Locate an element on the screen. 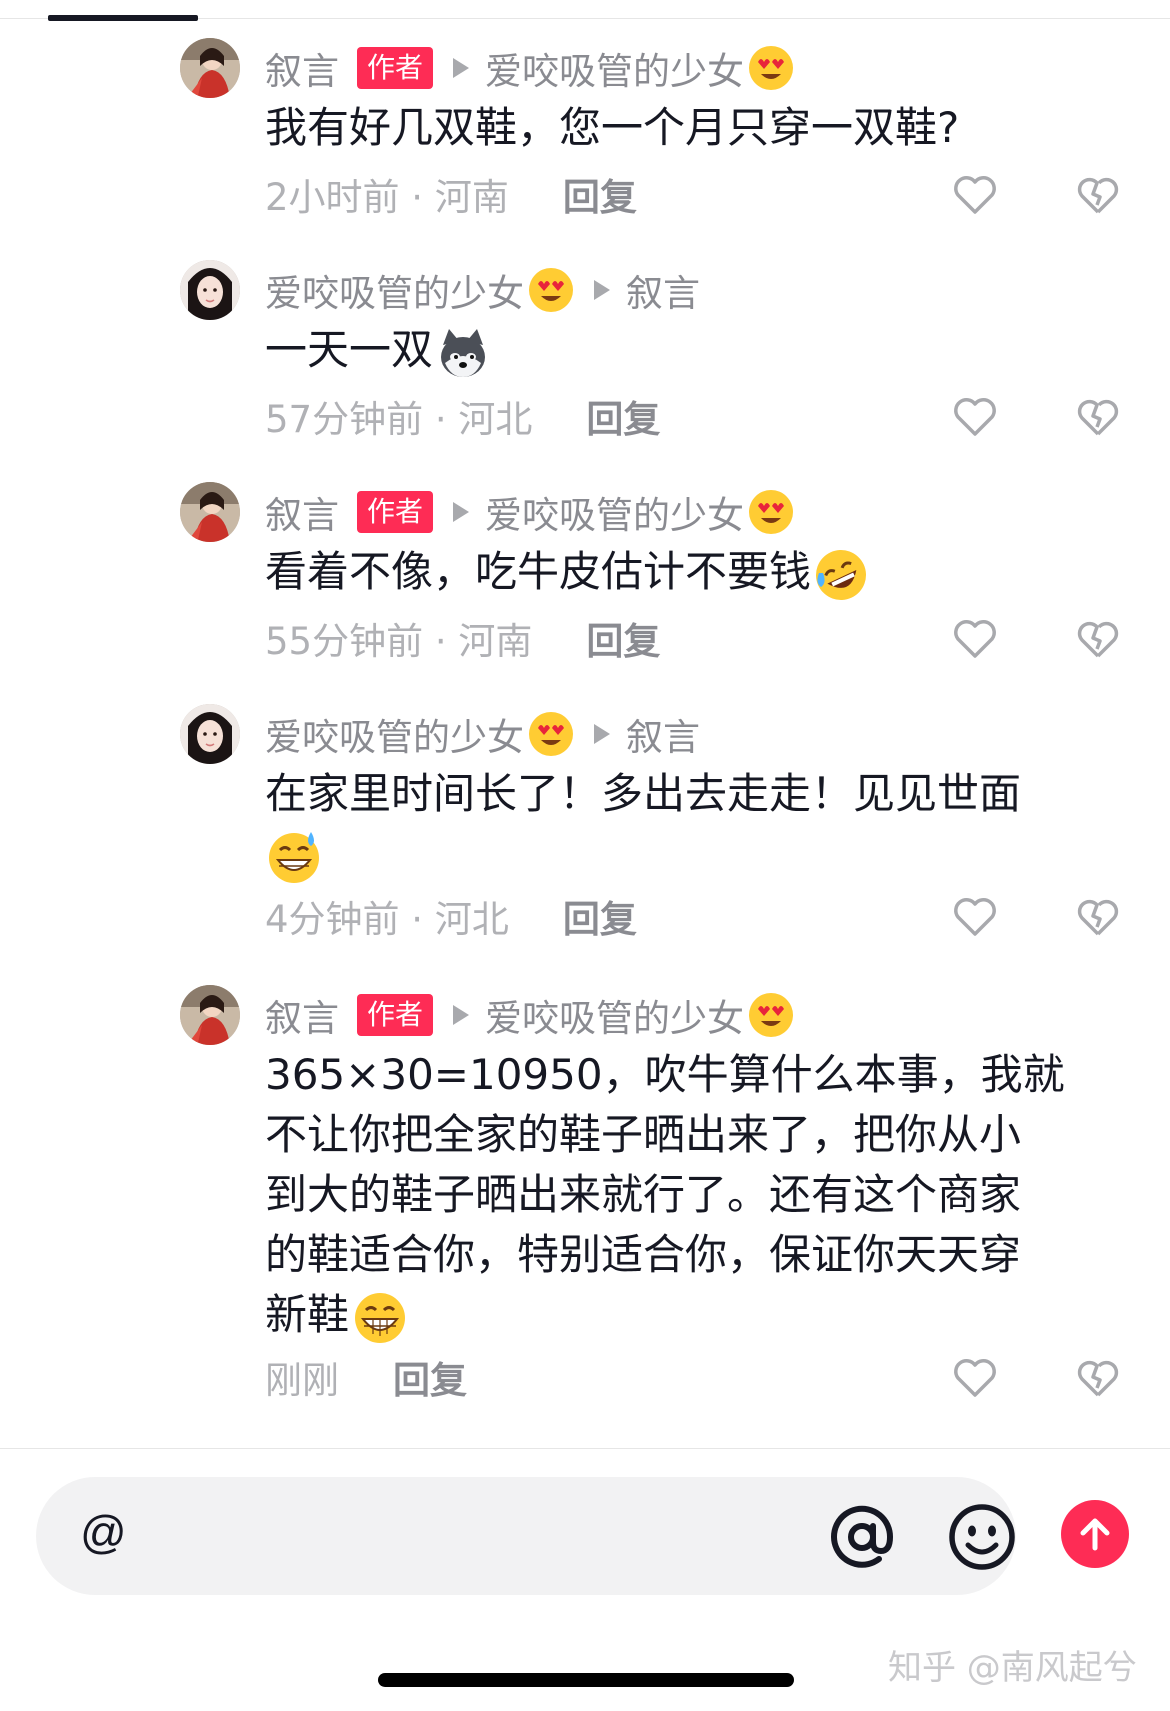  send-button is located at coordinates (1095, 1534).